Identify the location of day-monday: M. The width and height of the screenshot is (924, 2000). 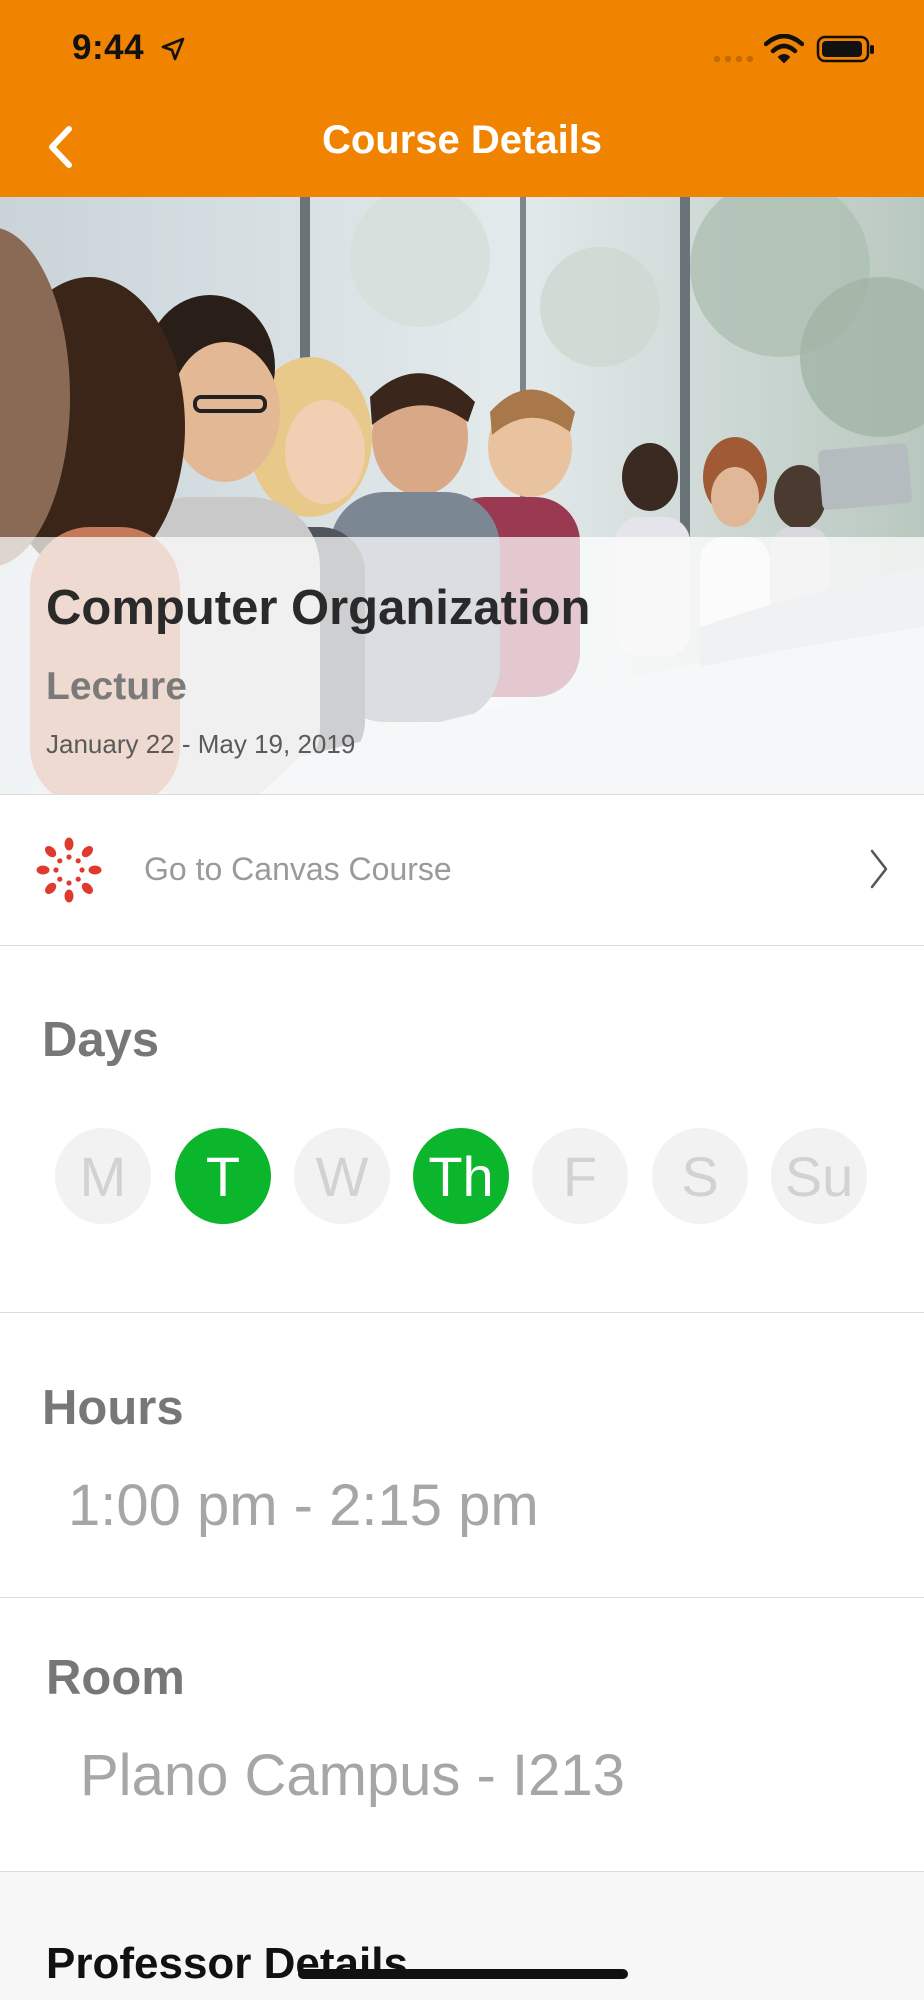
(103, 1176).